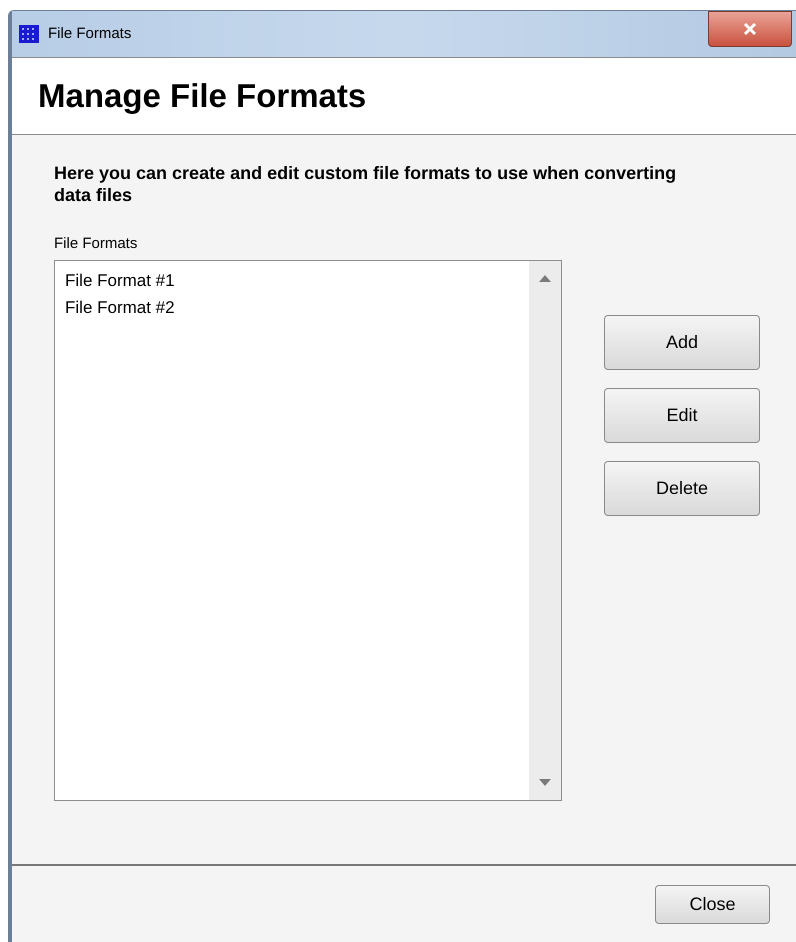  I want to click on scroll-up-icon, so click(545, 278).